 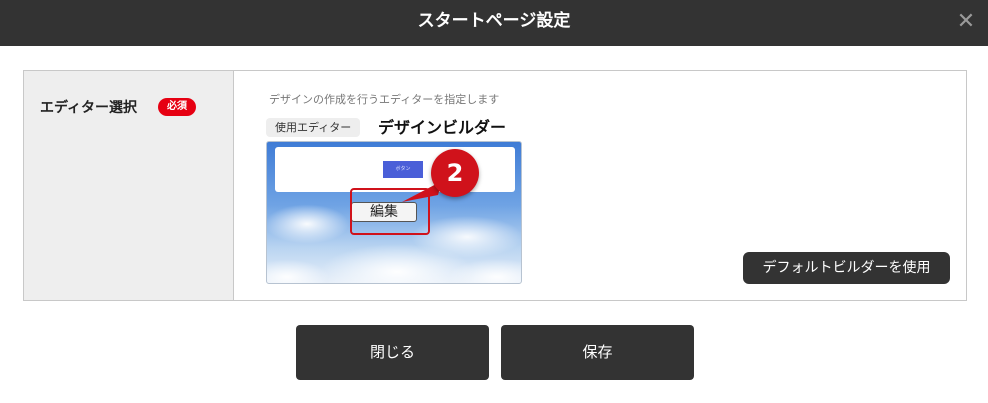 What do you see at coordinates (129, 185) in the screenshot?
I see `label-cell: エディター選択 必須` at bounding box center [129, 185].